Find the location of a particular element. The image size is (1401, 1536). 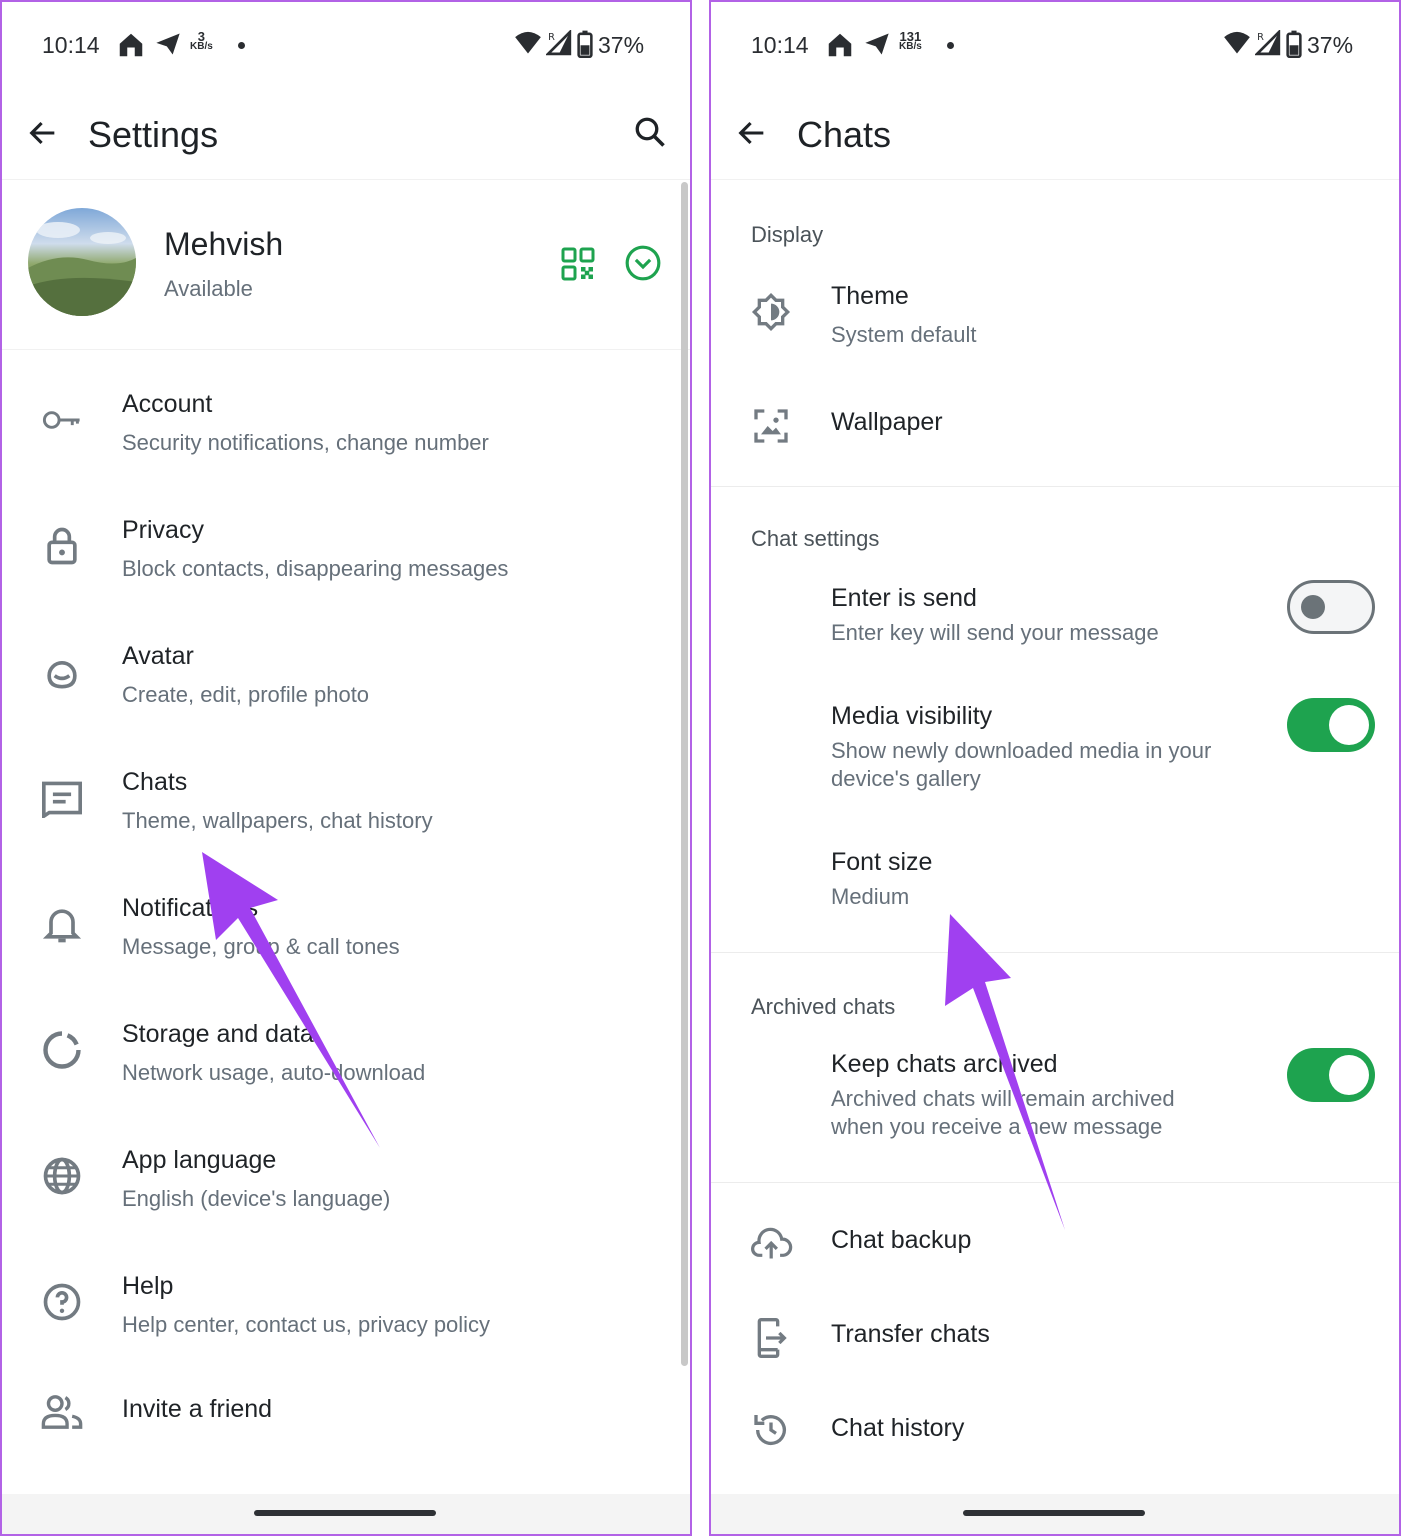

section-header-archived: Archived chats is located at coordinates (823, 1006).